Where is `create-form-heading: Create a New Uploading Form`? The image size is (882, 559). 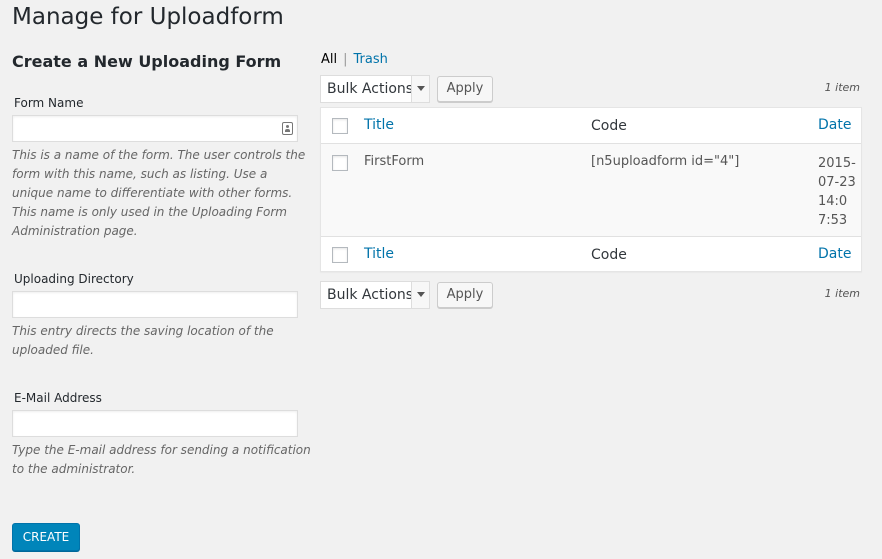
create-form-heading: Create a New Uploading Form is located at coordinates (147, 61).